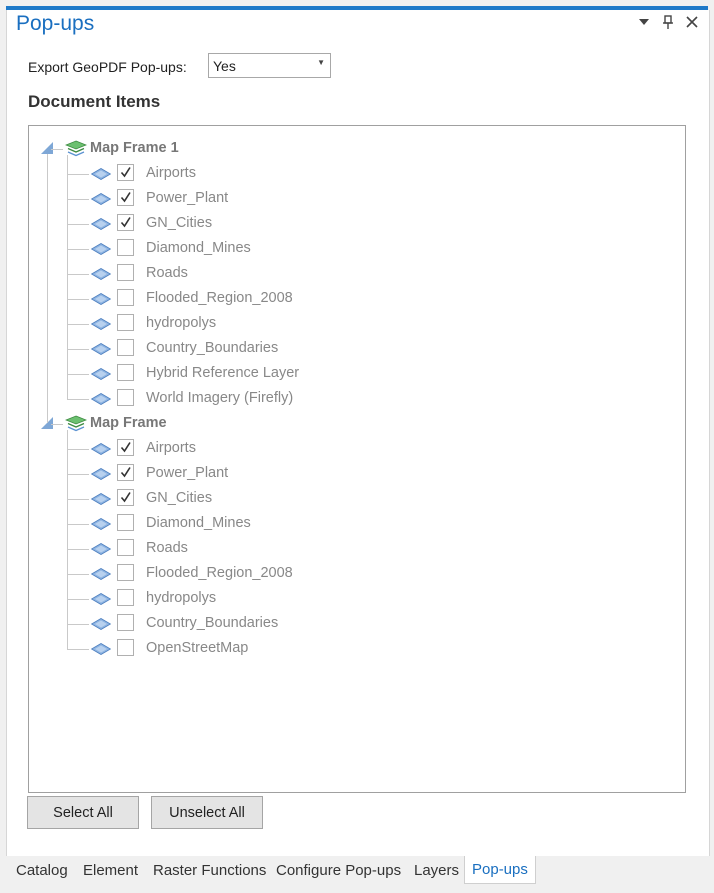 This screenshot has height=893, width=714. I want to click on tab-configure-pop-ups: Configure Pop-ups, so click(338, 870).